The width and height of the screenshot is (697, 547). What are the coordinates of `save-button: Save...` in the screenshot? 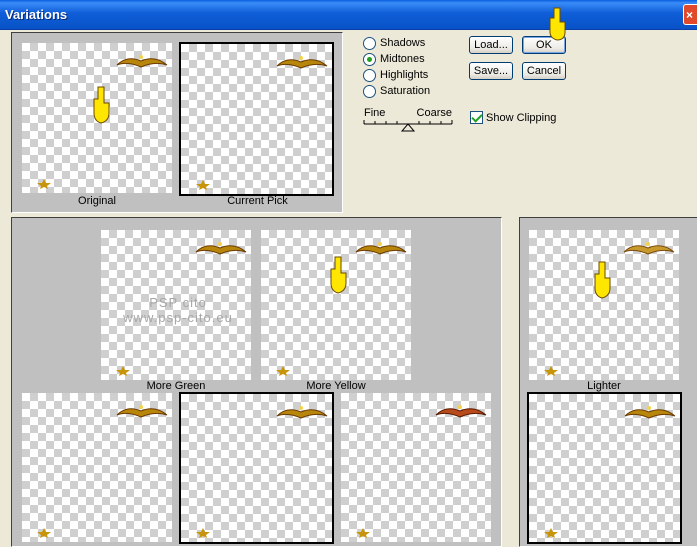 It's located at (491, 71).